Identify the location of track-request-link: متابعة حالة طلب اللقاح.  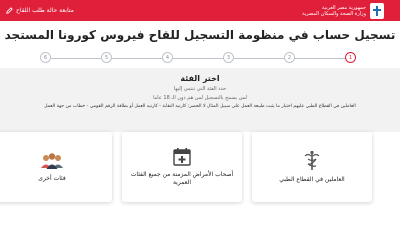
(40, 10).